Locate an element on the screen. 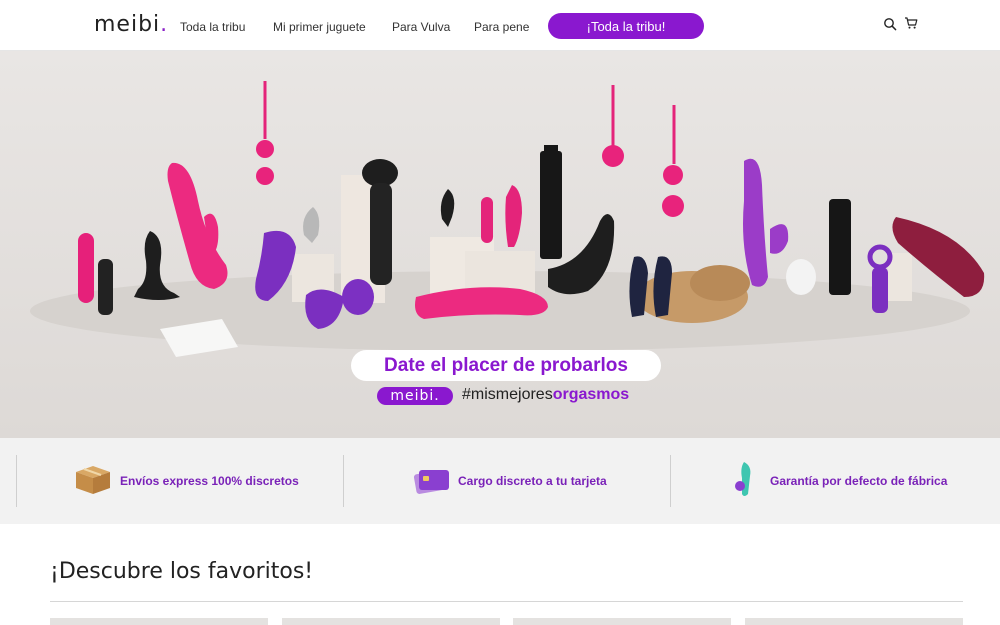 Image resolution: width=1000 pixels, height=625 pixels. favorites-title: ¡Descubre los favoritos! is located at coordinates (182, 571).